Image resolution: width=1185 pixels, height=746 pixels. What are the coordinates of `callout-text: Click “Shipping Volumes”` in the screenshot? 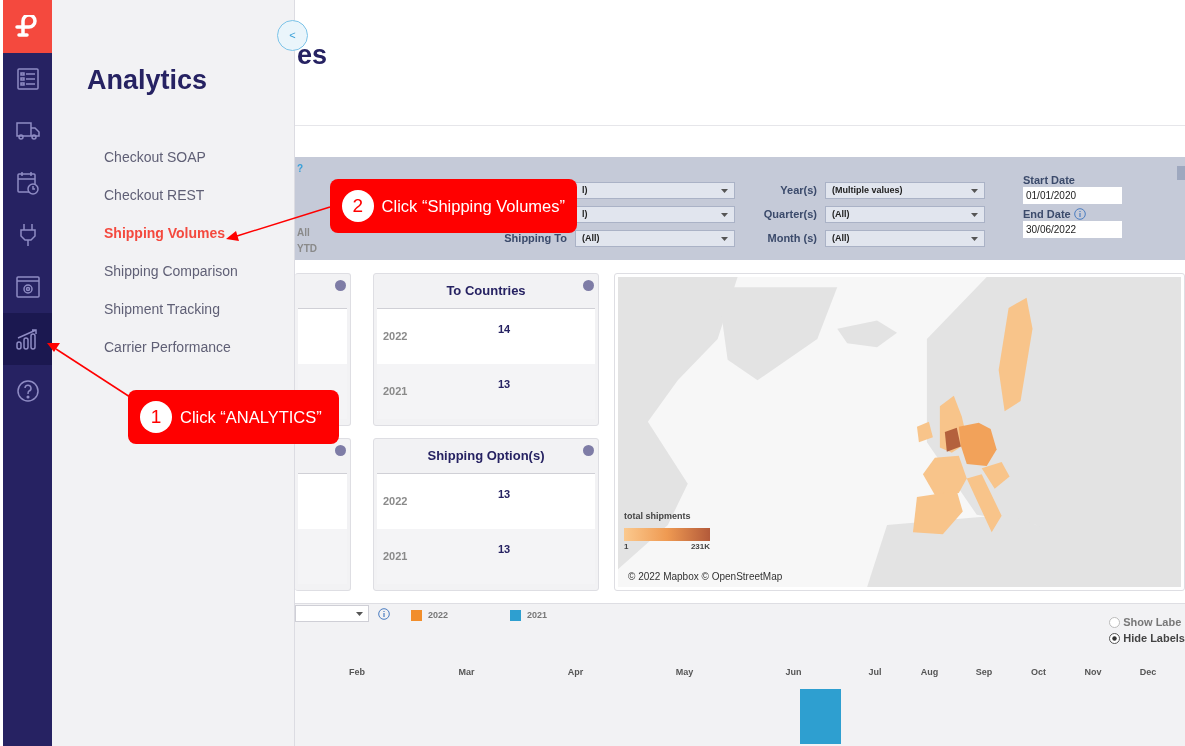 It's located at (473, 206).